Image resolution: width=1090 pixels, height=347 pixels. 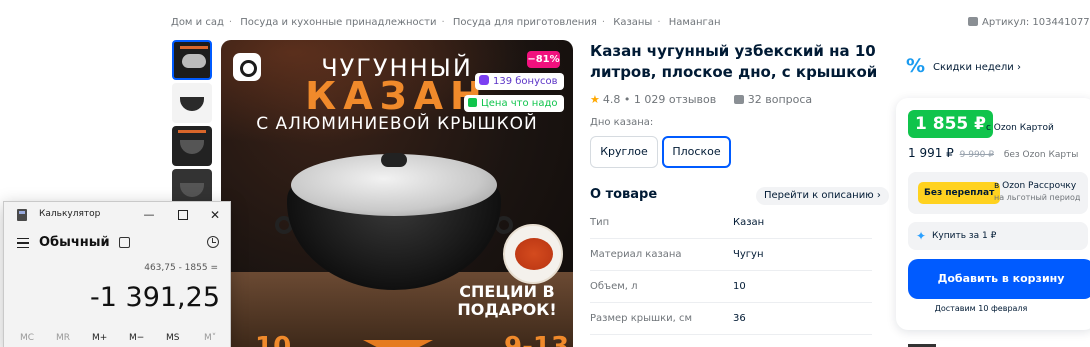 What do you see at coordinates (117, 215) in the screenshot?
I see `calculator-titlebar` at bounding box center [117, 215].